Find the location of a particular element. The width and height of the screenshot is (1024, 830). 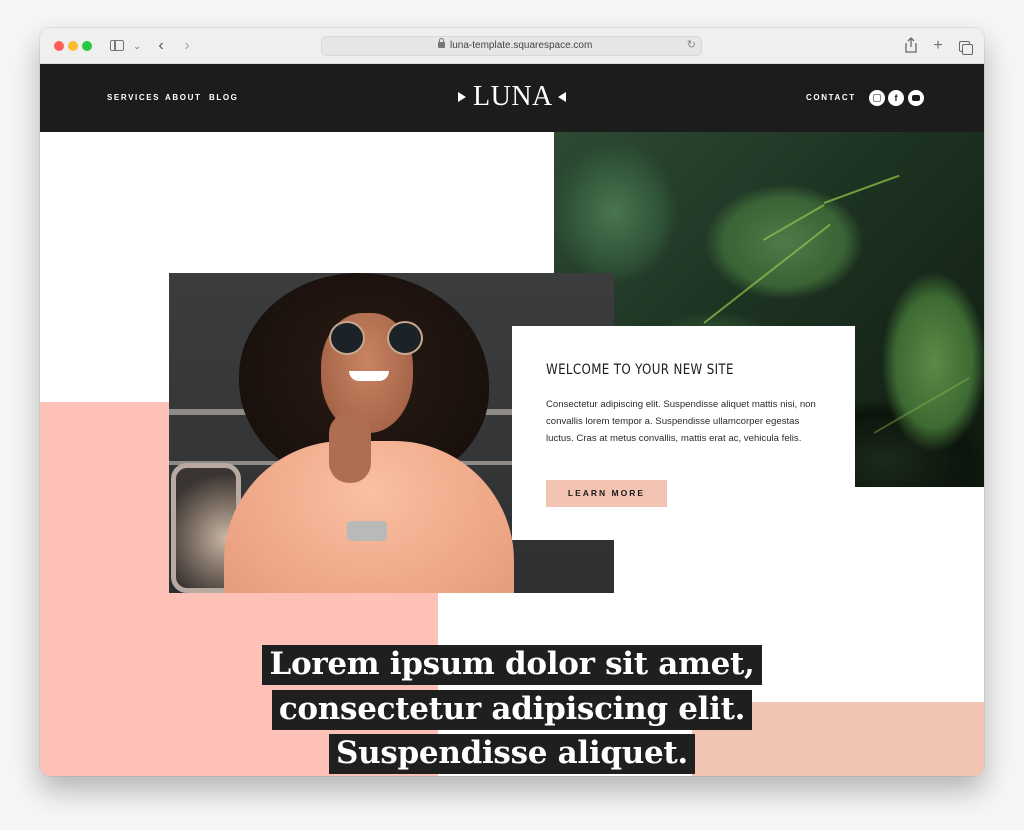

learn-more-button: LEARN MORE is located at coordinates (606, 493).